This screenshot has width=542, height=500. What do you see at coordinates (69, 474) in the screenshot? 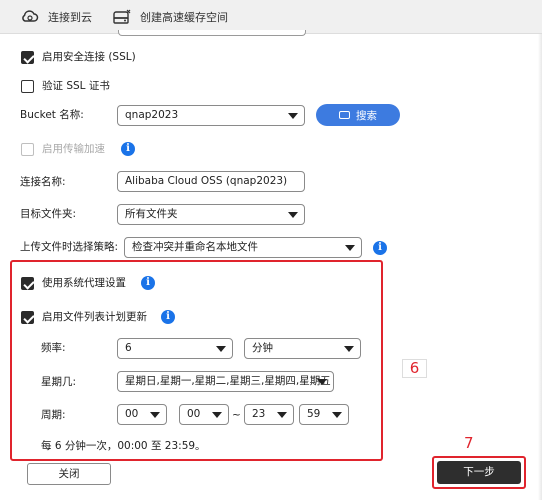
I see `close-button: 关闭` at bounding box center [69, 474].